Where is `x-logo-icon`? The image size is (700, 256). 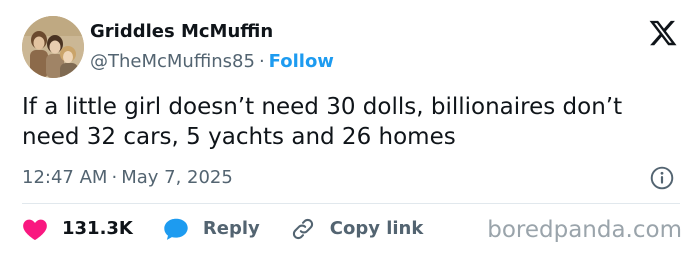 x-logo-icon is located at coordinates (663, 33).